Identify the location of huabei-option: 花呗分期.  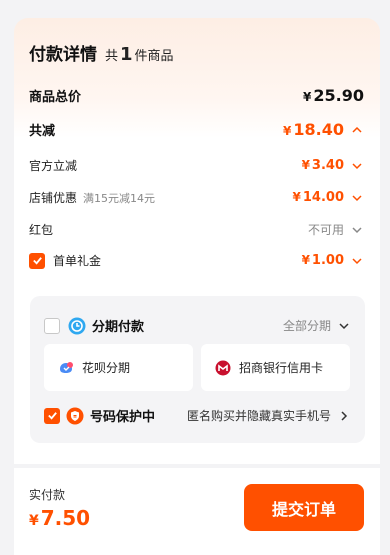
(118, 367).